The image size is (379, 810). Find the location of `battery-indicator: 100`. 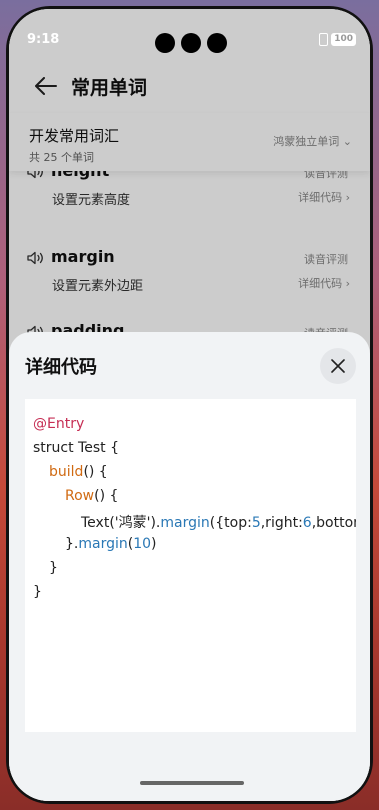

battery-indicator: 100 is located at coordinates (337, 39).